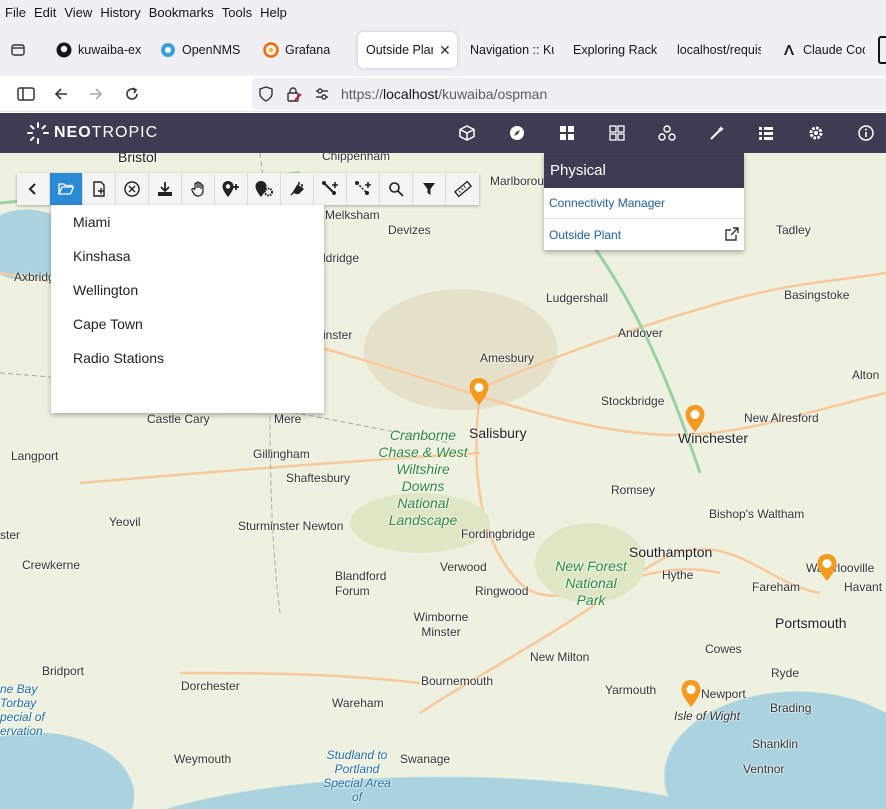 The width and height of the screenshot is (886, 809). Describe the element at coordinates (201, 50) in the screenshot. I see `tab-opennms: OpenNMS V` at that location.